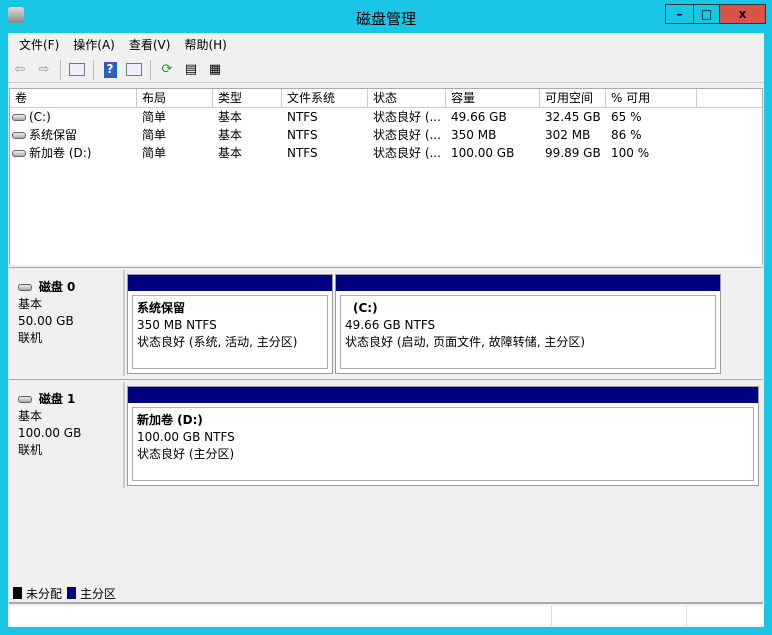 The height and width of the screenshot is (635, 772). I want to click on refresh-icon: ⟳, so click(167, 70).